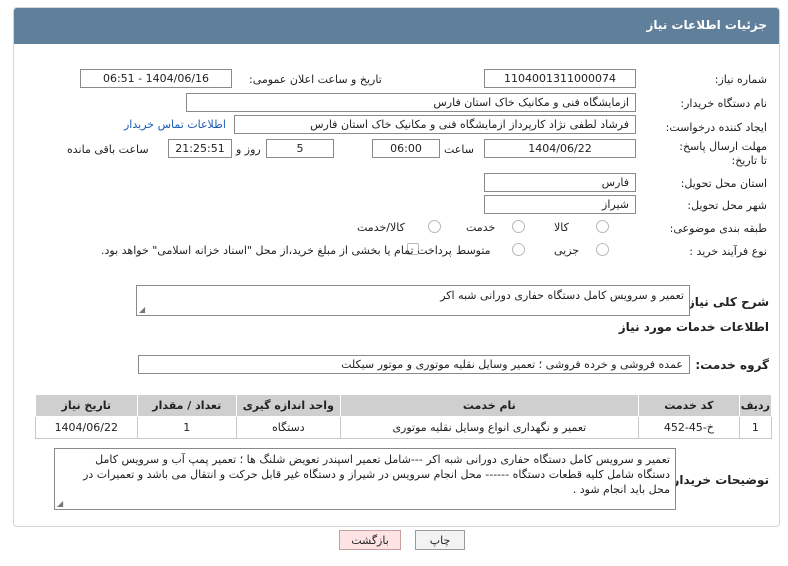  Describe the element at coordinates (728, 251) in the screenshot. I see `process-type-label: نوع فرآیند خرید :` at that location.